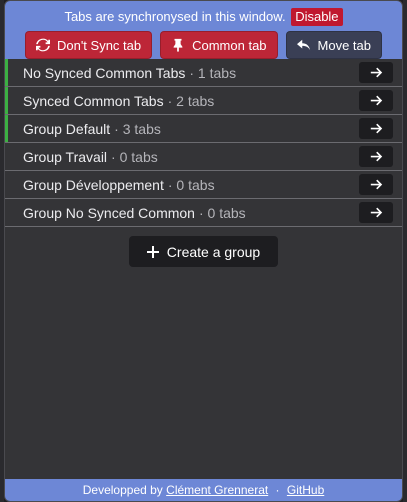 The height and width of the screenshot is (502, 407). Describe the element at coordinates (93, 184) in the screenshot. I see `group-name: Group Développement` at that location.